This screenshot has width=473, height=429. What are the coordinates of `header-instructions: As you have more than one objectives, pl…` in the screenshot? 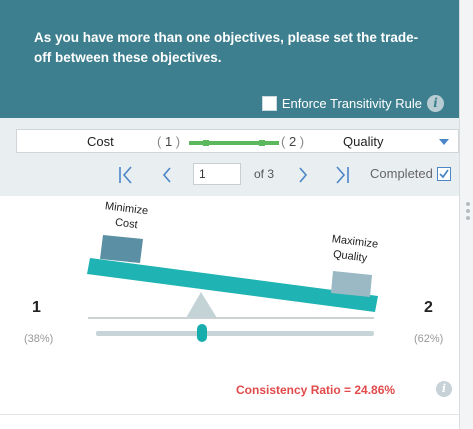 It's located at (226, 47).